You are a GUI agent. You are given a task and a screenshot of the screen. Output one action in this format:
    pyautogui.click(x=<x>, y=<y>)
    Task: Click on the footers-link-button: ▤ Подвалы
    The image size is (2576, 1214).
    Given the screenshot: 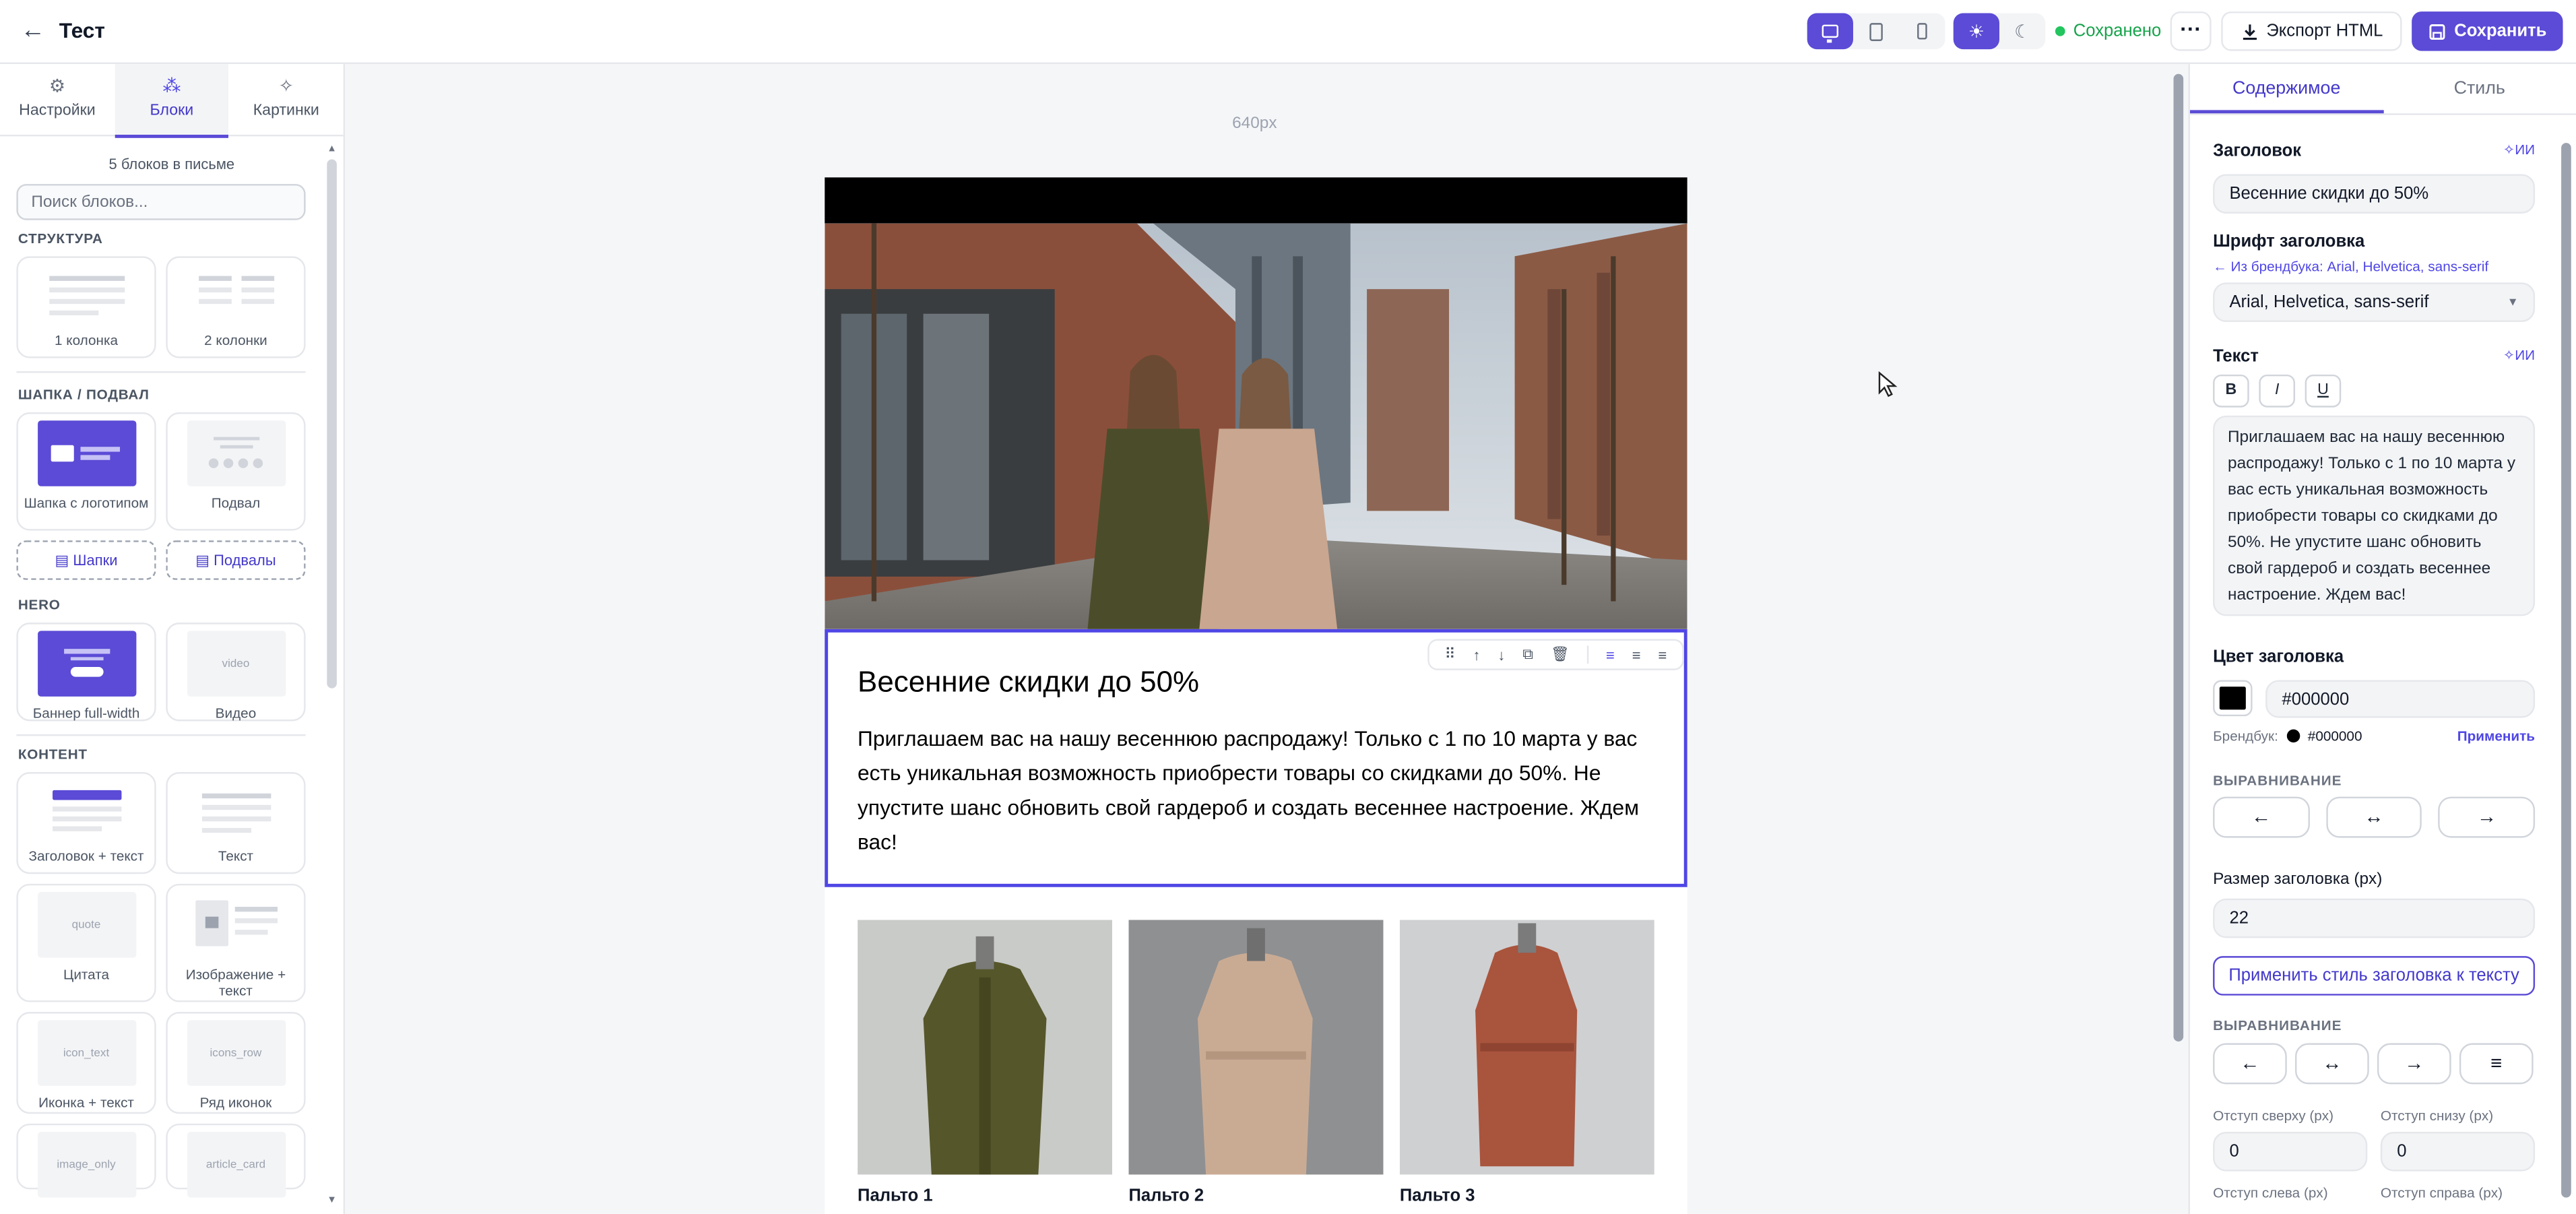 What is the action you would take?
    pyautogui.click(x=236, y=560)
    